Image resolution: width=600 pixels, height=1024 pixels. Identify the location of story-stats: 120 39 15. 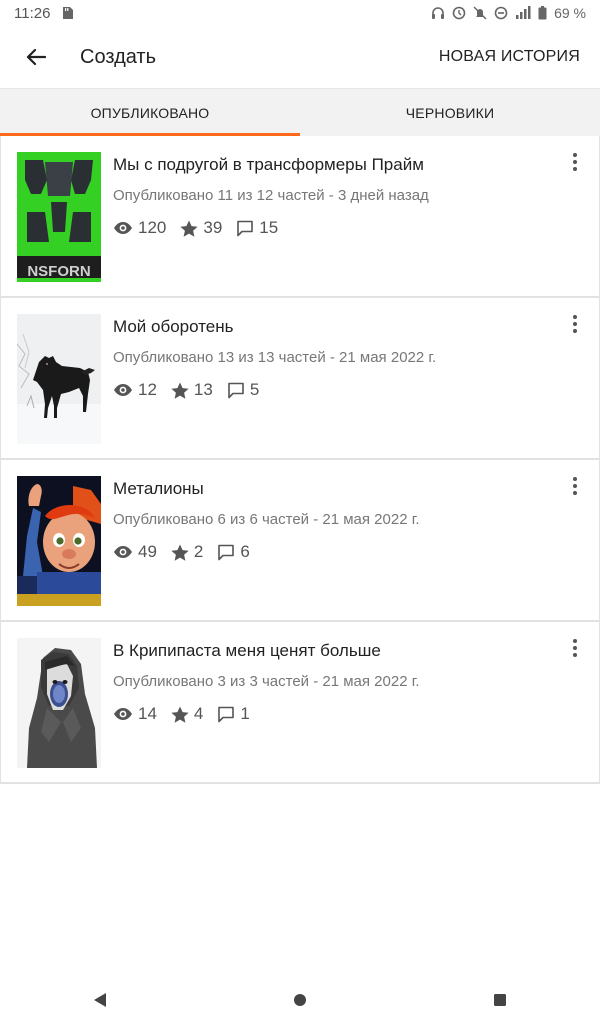
(202, 228).